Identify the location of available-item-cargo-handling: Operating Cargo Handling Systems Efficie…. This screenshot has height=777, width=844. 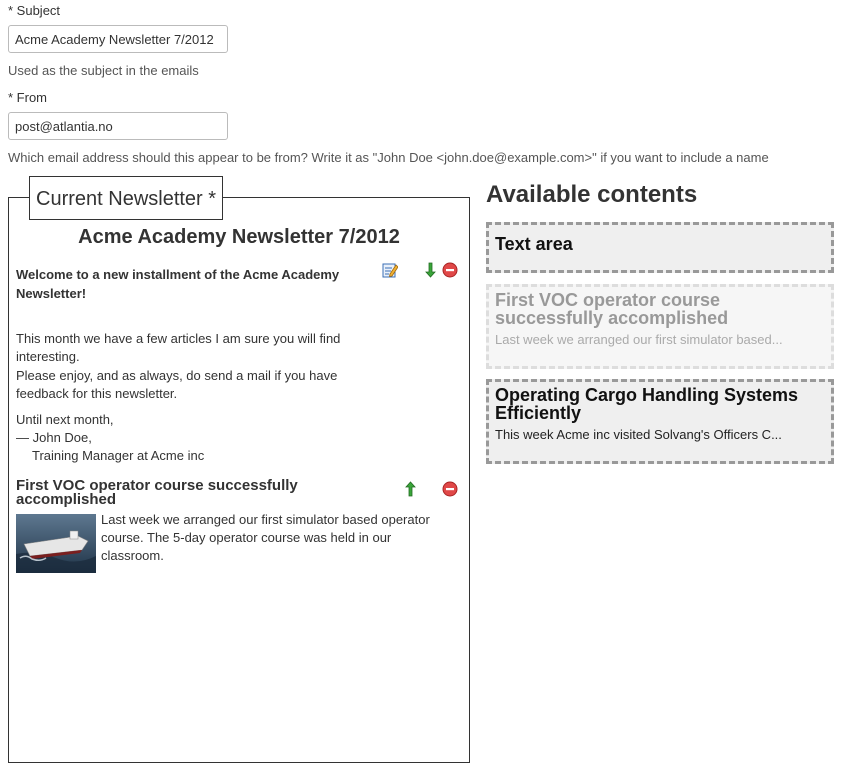
(660, 421).